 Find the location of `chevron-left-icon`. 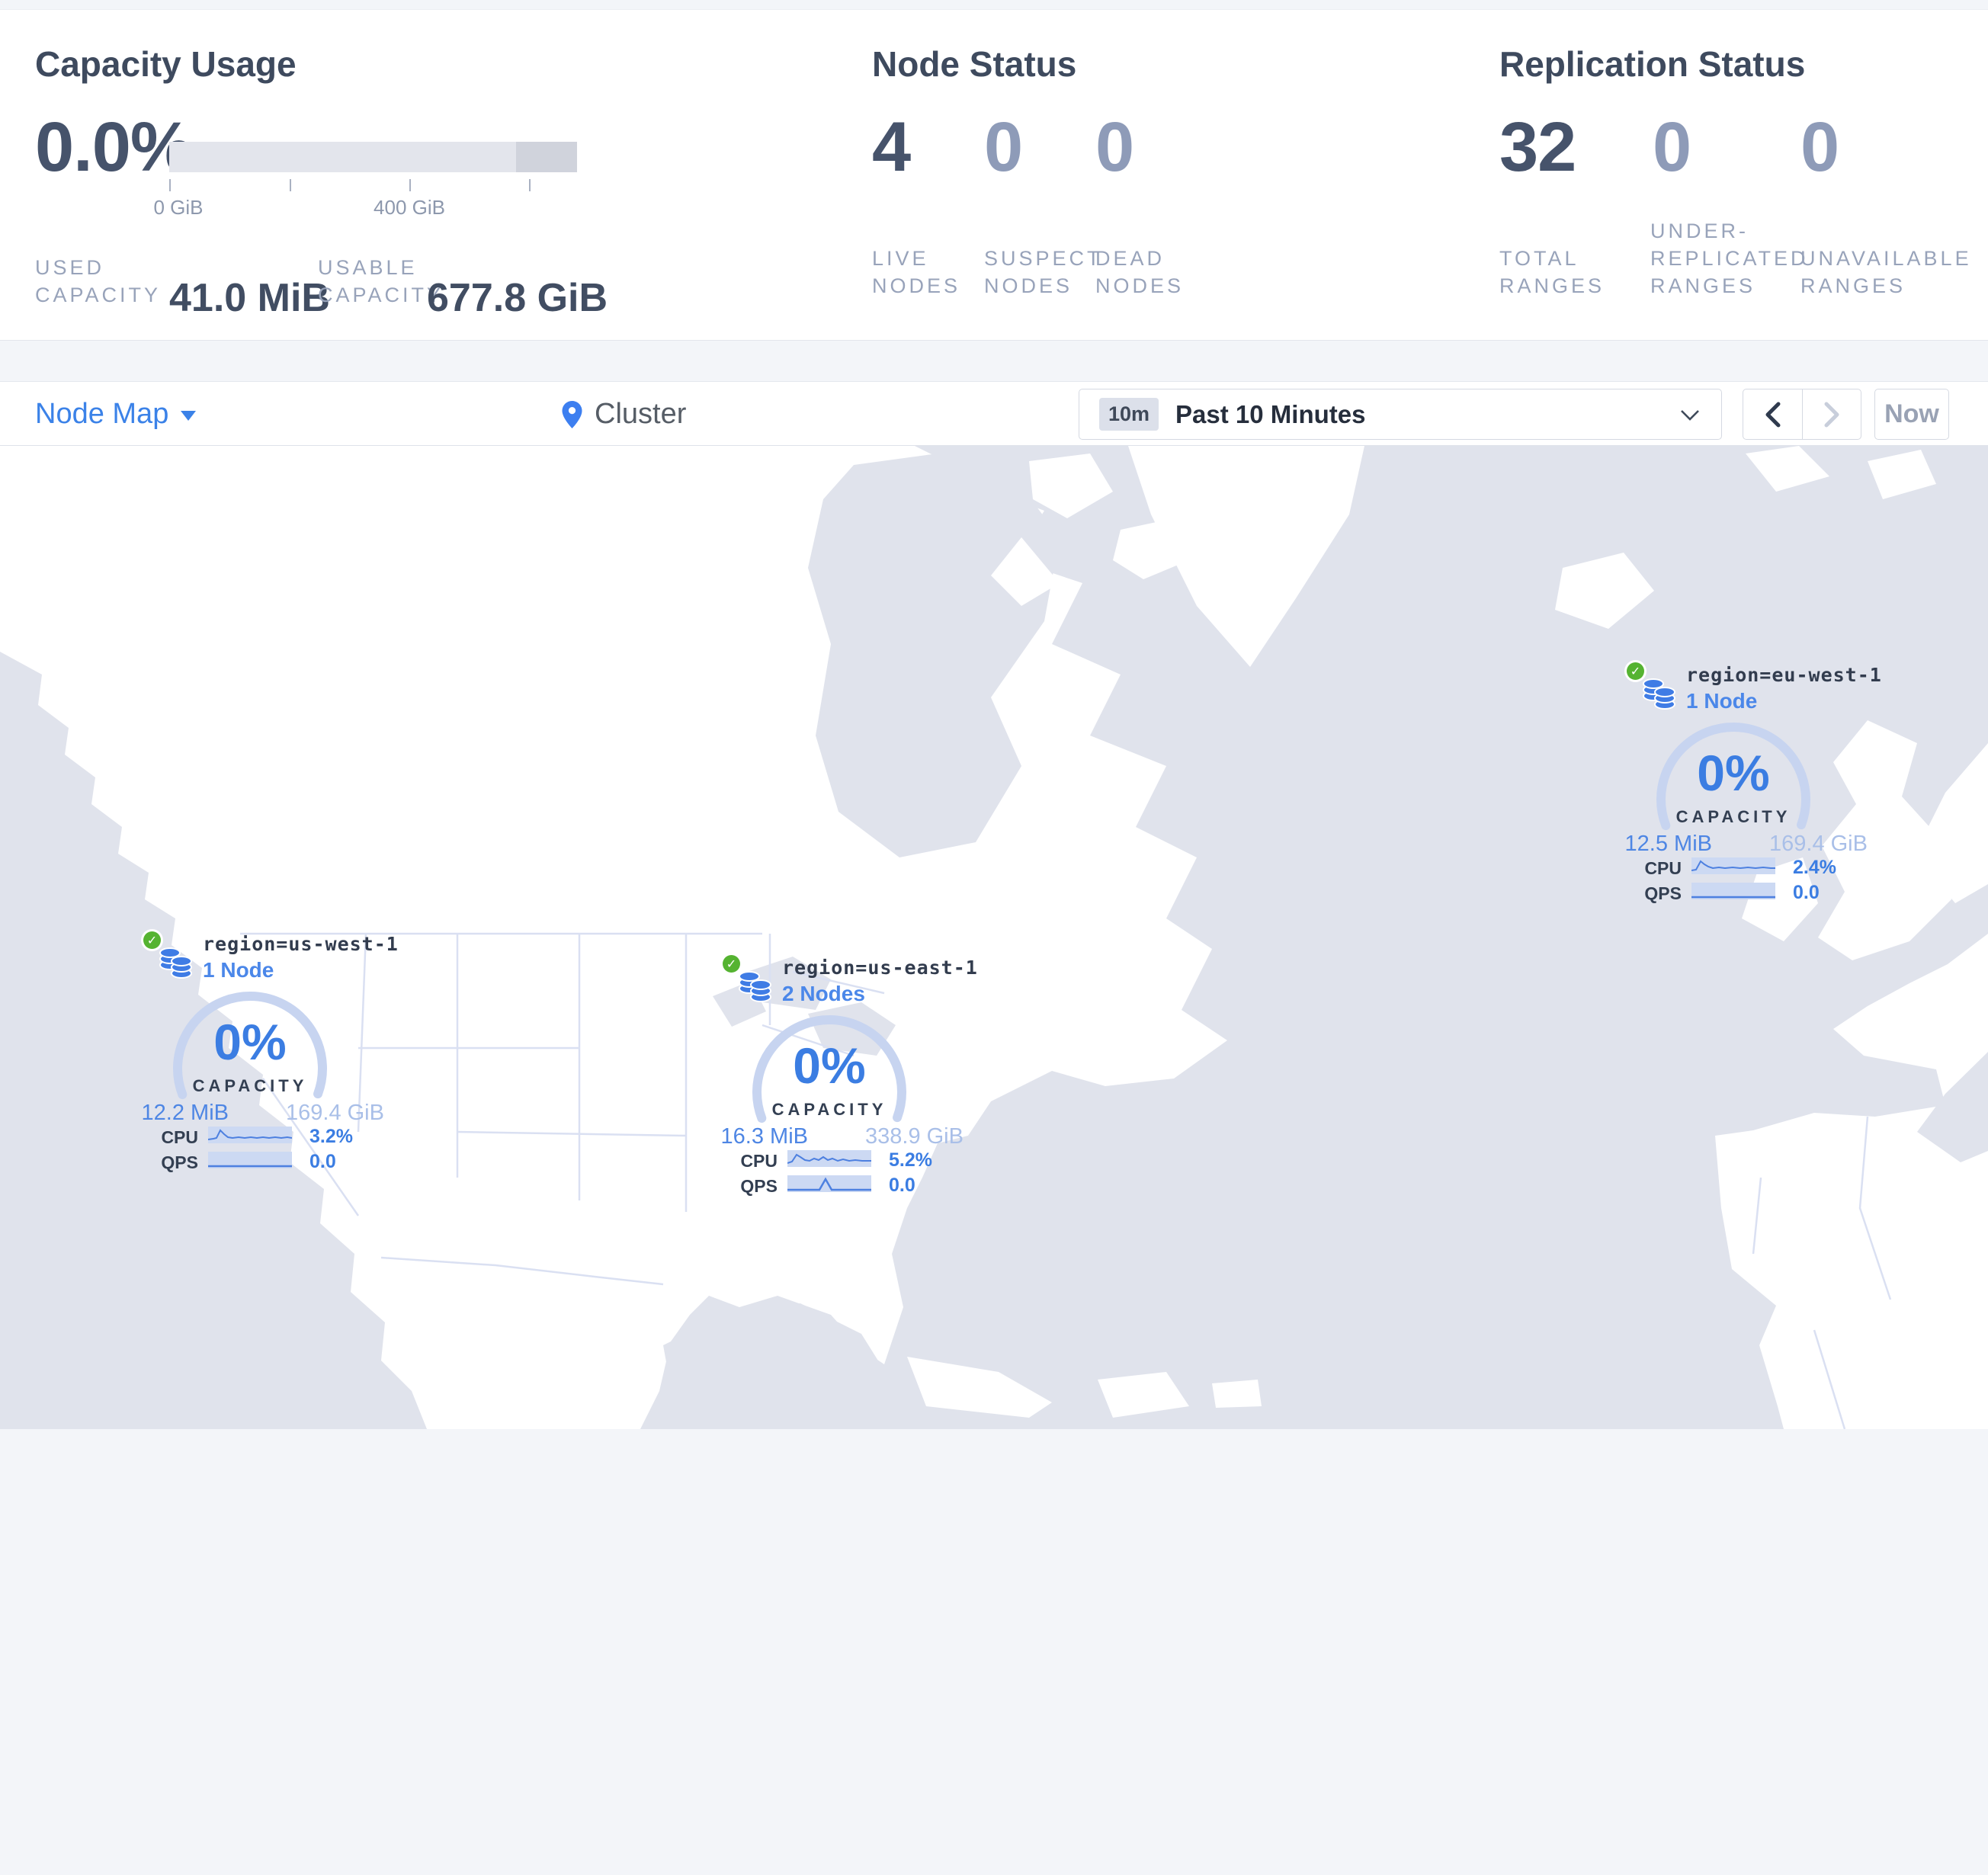

chevron-left-icon is located at coordinates (1773, 415).